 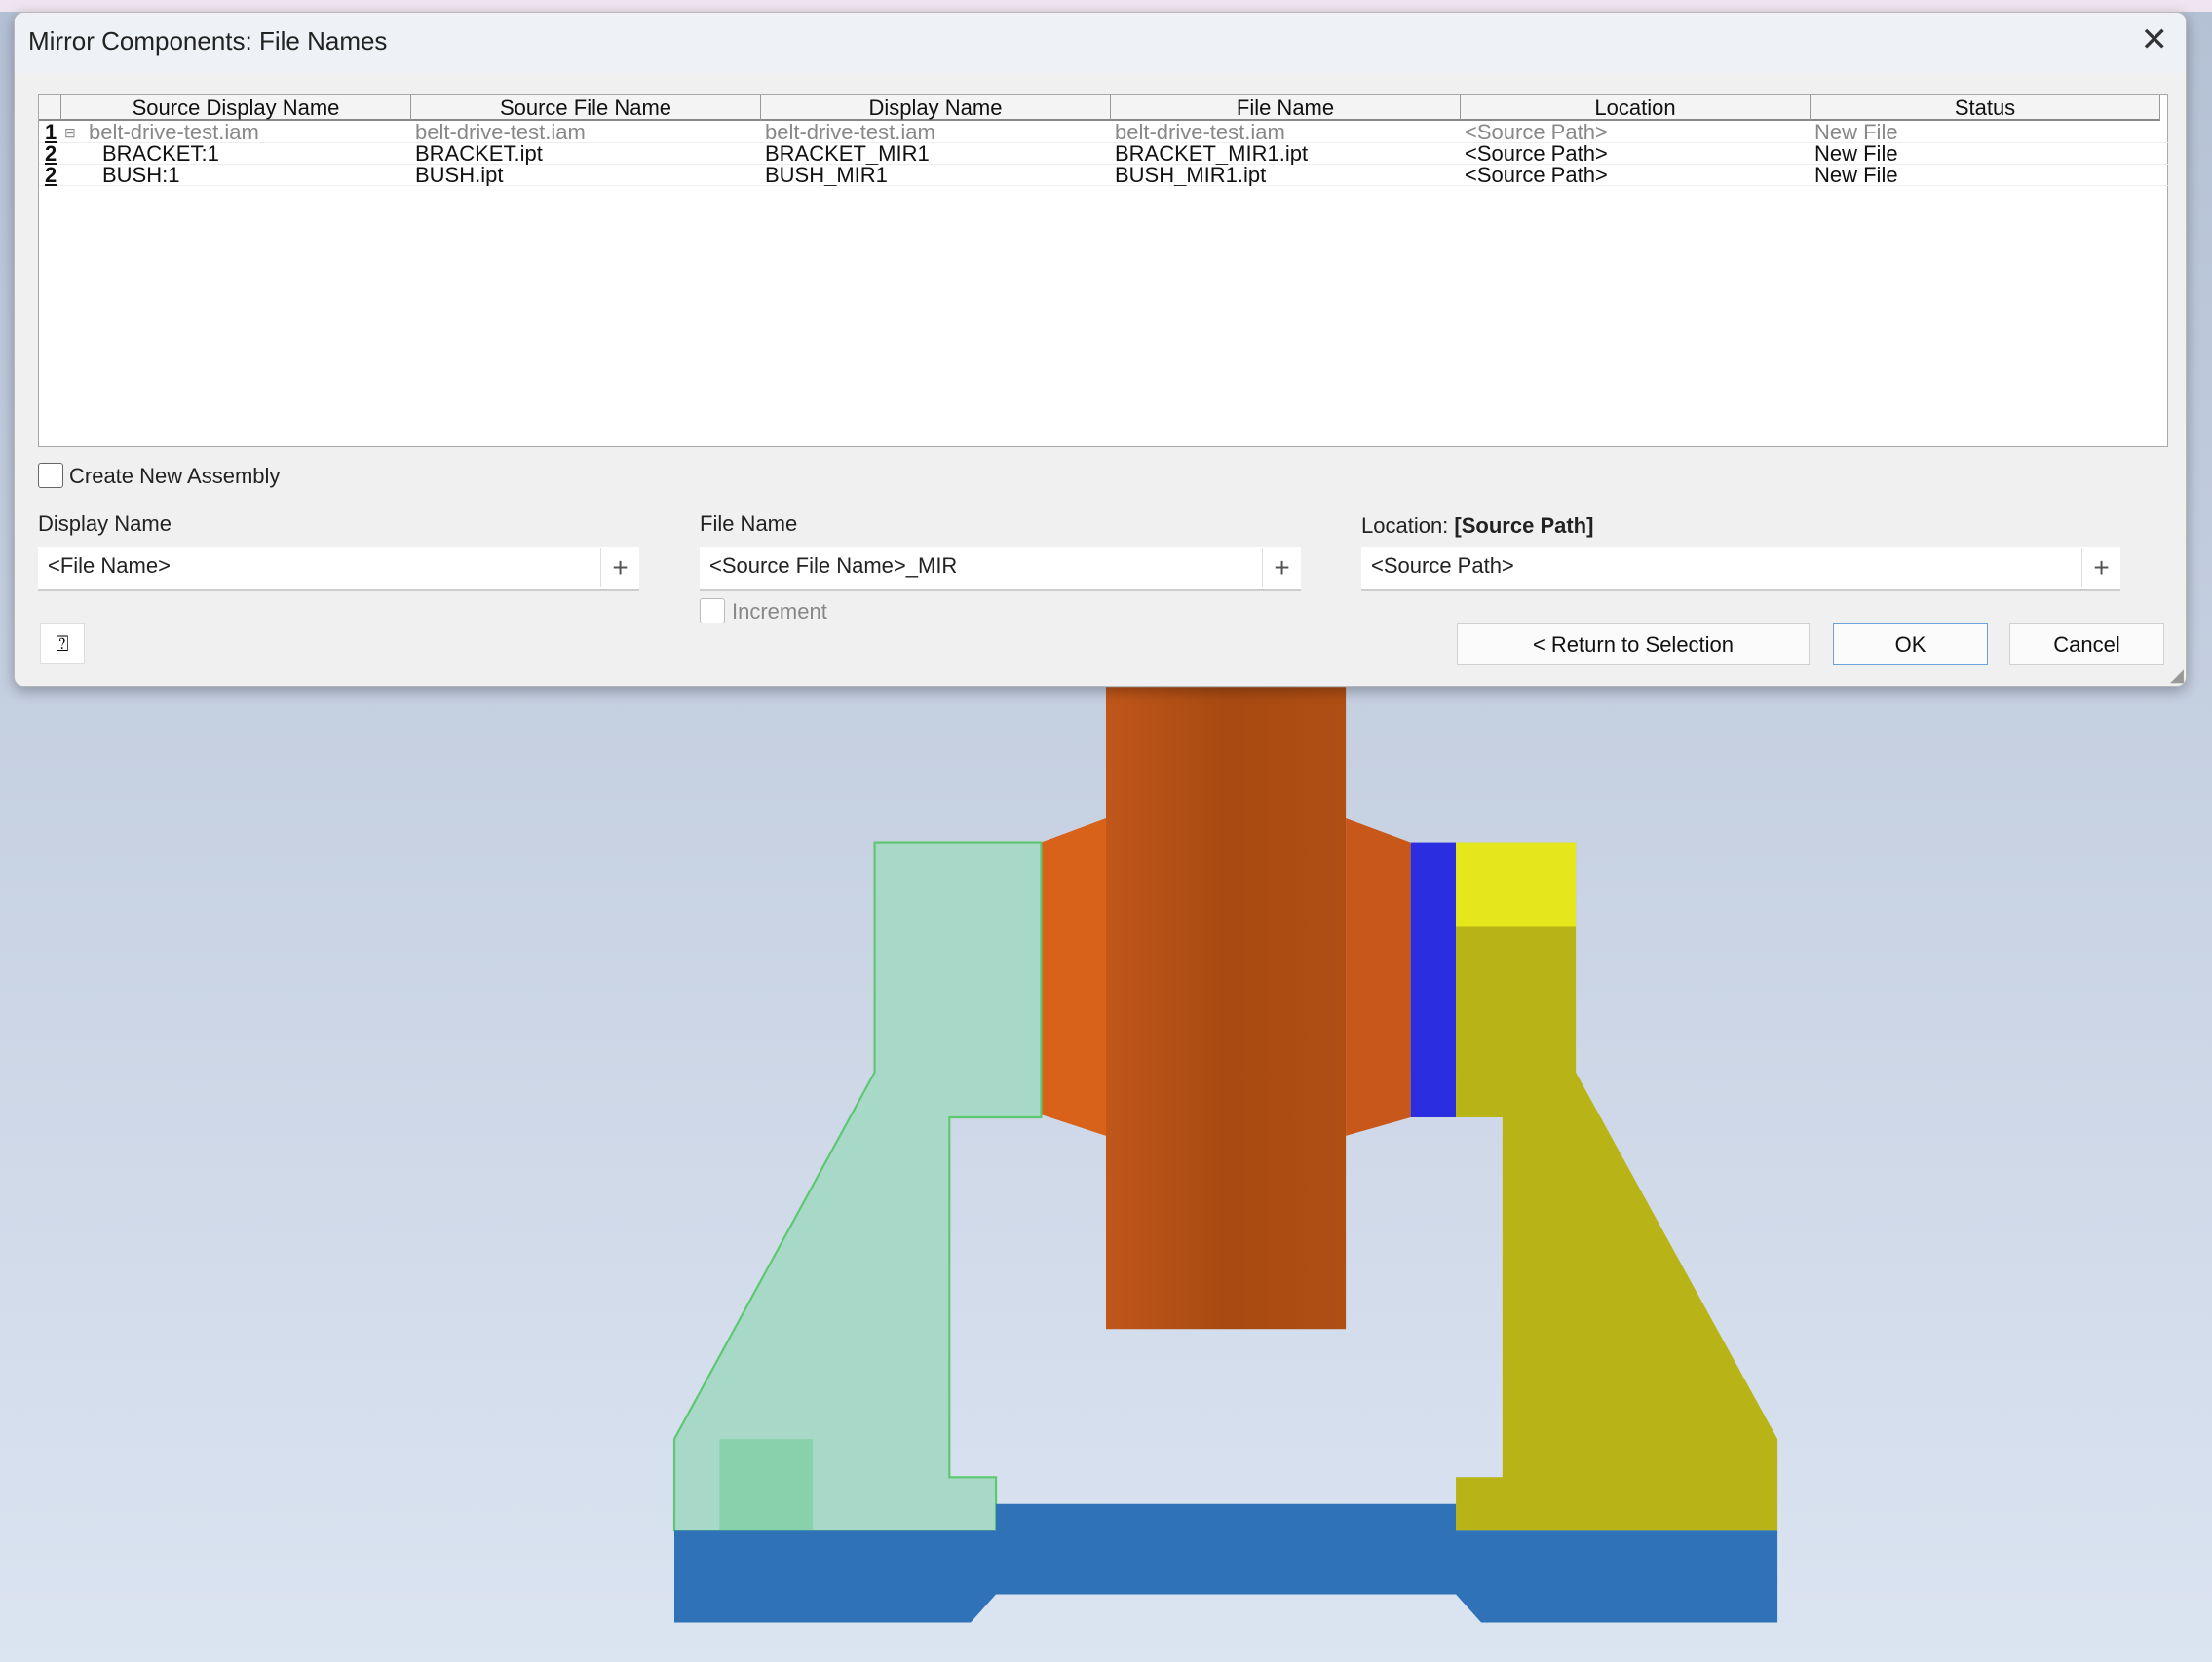 What do you see at coordinates (161, 154) in the screenshot?
I see `source-display-name: BRACKET:1` at bounding box center [161, 154].